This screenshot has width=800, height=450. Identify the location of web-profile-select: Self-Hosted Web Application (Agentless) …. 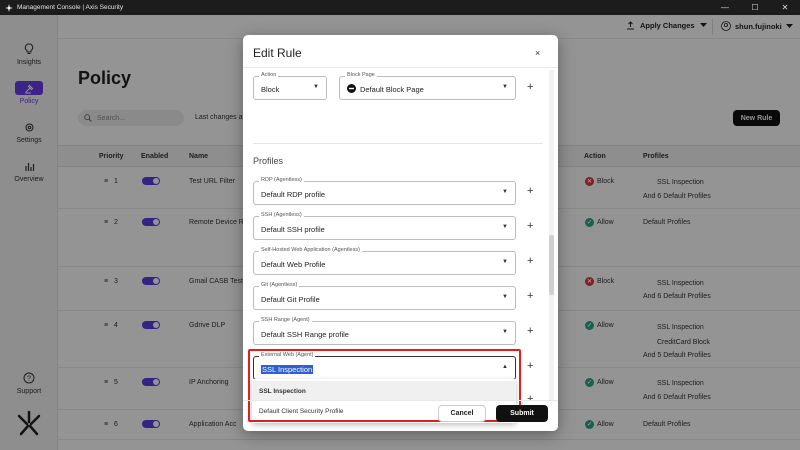
(384, 261).